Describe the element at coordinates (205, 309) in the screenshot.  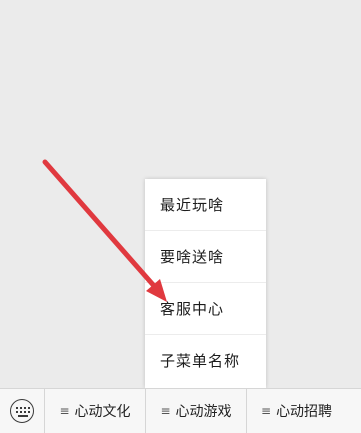
I see `submenu-item-customer-service: 客服中心` at that location.